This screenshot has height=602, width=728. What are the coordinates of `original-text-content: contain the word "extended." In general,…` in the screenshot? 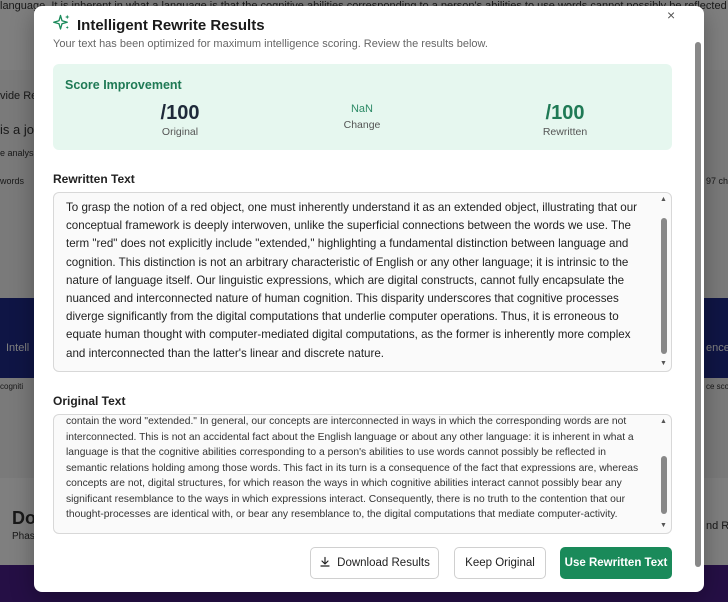 It's located at (352, 468).